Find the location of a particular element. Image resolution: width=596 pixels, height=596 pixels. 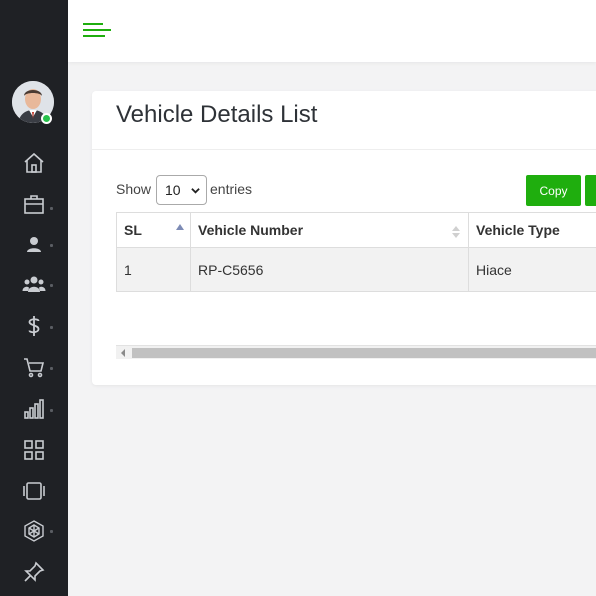

sidebar-item-media is located at coordinates (34, 491).